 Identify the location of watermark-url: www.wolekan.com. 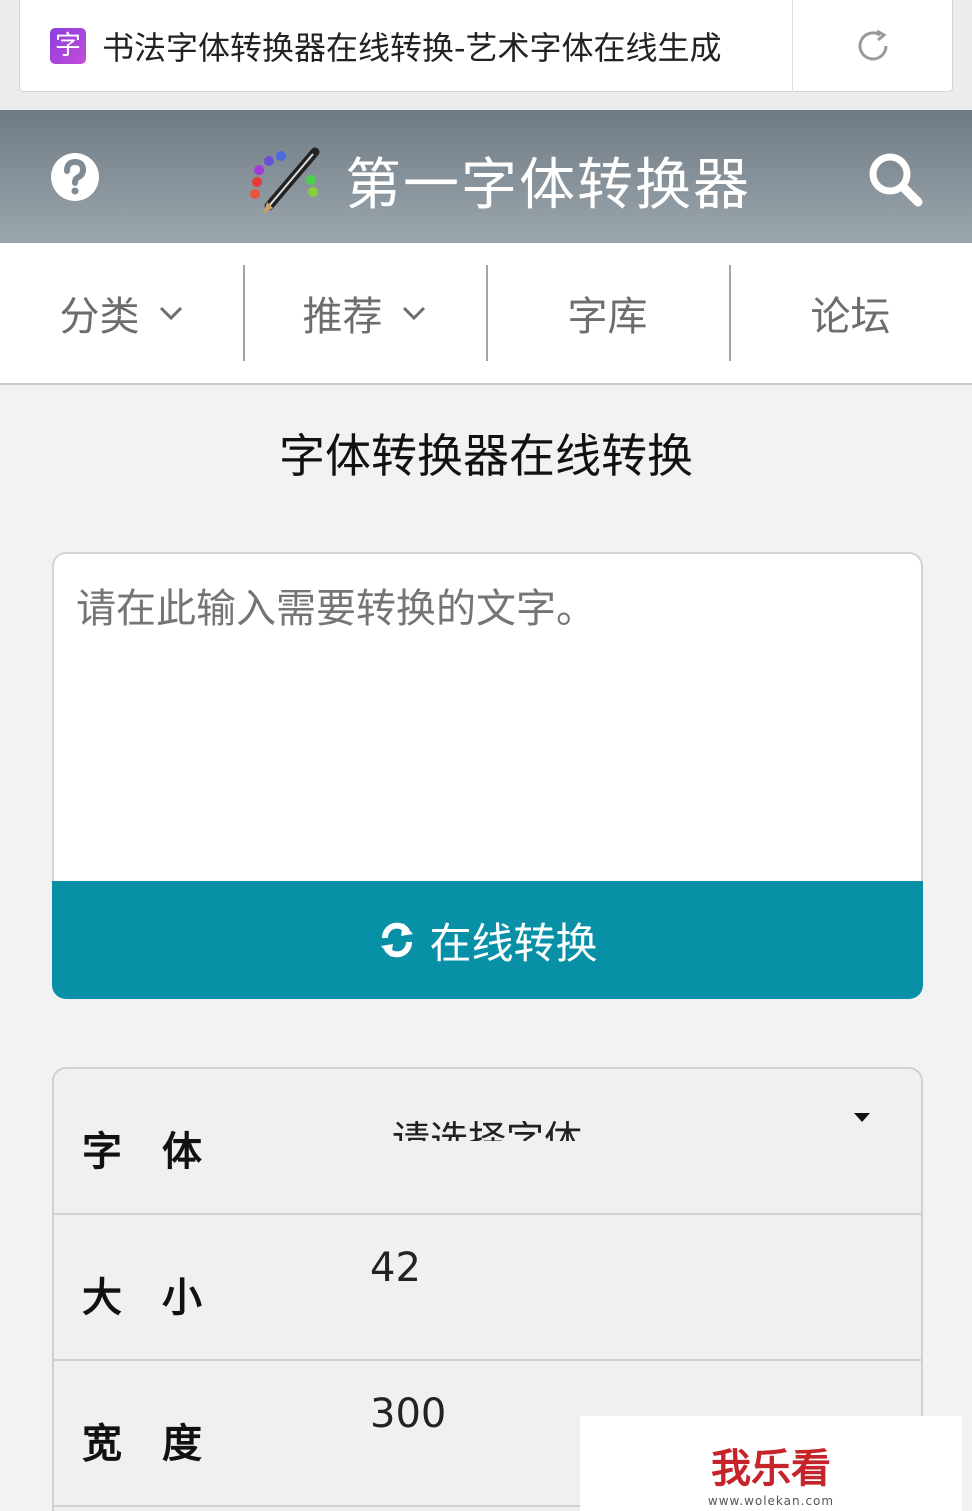
(771, 1501).